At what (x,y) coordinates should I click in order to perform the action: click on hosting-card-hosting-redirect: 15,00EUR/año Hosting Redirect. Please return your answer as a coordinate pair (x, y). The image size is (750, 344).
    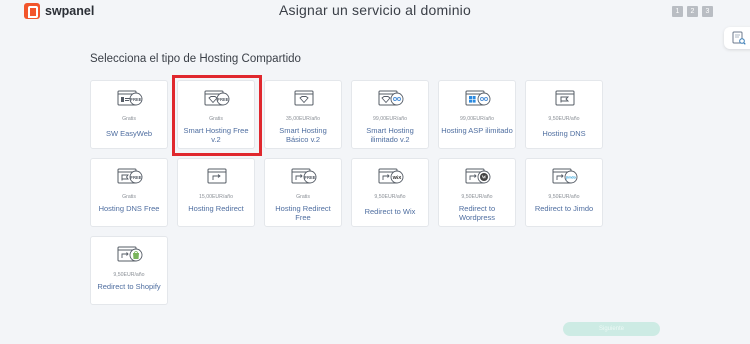
    Looking at the image, I should click on (216, 192).